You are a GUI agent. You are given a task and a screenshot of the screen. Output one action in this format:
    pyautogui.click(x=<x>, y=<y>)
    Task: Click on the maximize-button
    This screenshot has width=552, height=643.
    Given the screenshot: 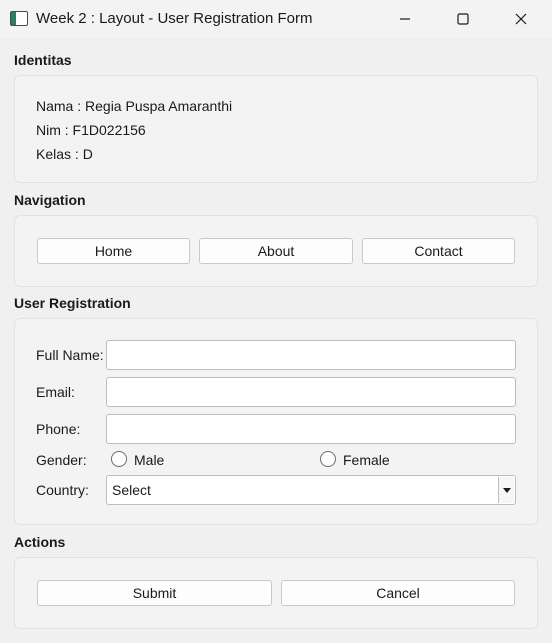 What is the action you would take?
    pyautogui.click(x=463, y=19)
    